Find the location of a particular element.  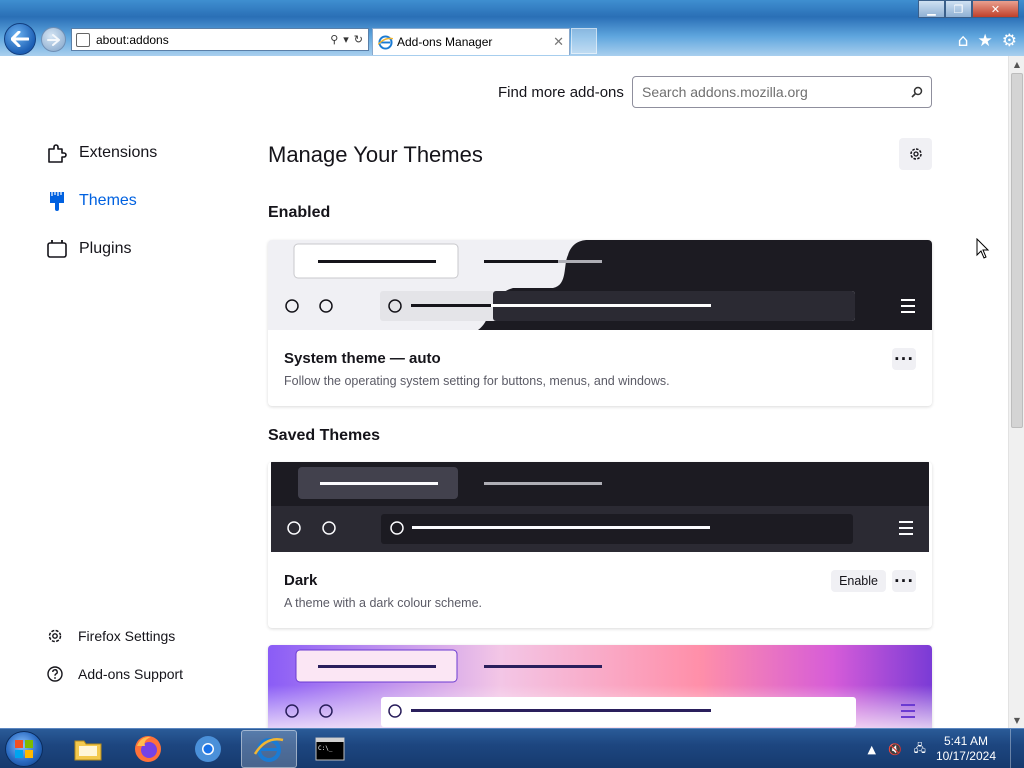

arrow-right-icon is located at coordinates (53, 39).